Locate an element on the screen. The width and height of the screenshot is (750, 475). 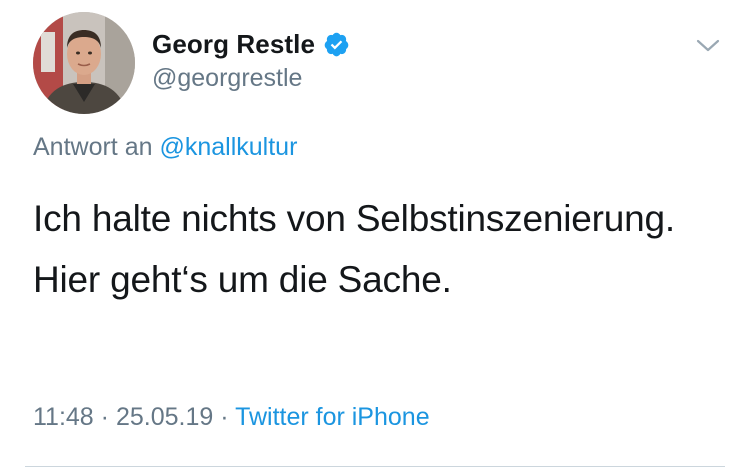
reply-context: Antwort an @knallkultur is located at coordinates (165, 147).